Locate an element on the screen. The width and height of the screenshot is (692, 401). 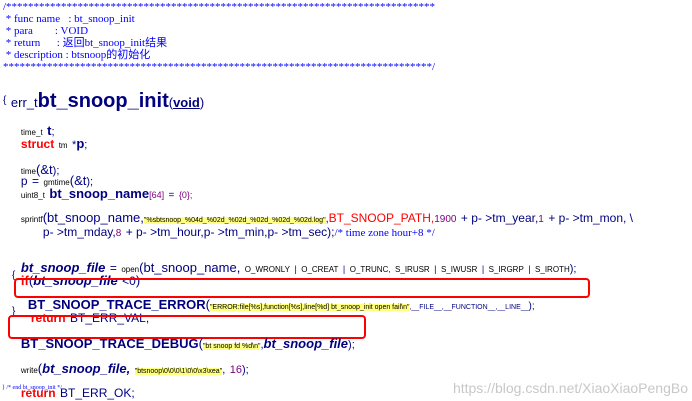
paren-close: ) is located at coordinates (202, 102).